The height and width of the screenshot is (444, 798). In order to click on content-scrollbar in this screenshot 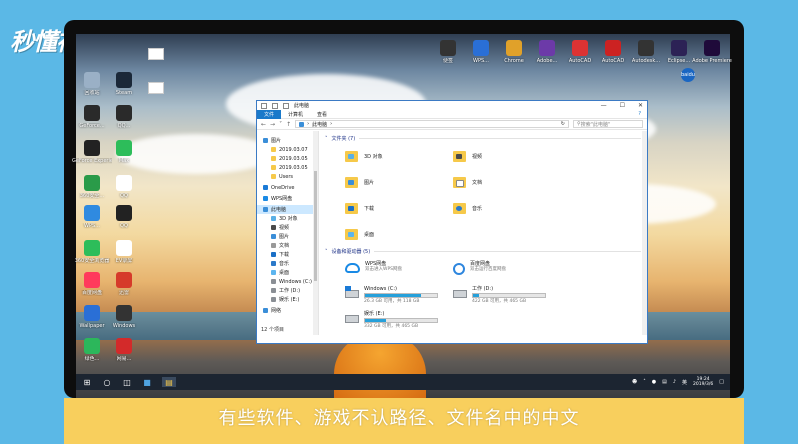, I will do `click(644, 233)`.